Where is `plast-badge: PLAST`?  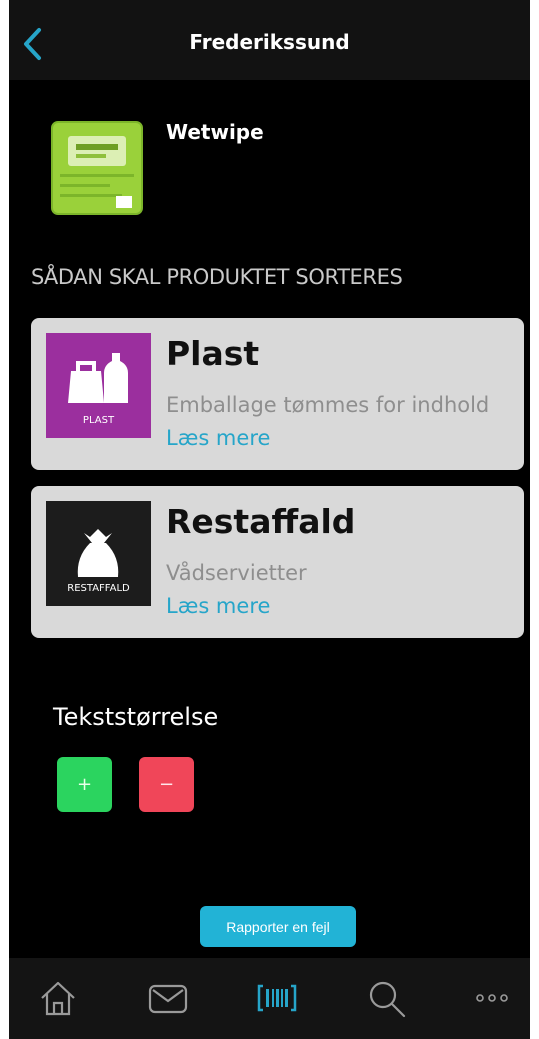 plast-badge: PLAST is located at coordinates (98, 385).